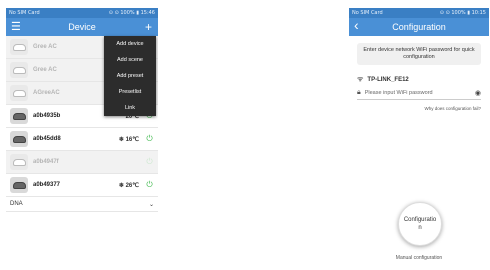  I want to click on device-name: a0b4947f, so click(46, 162).